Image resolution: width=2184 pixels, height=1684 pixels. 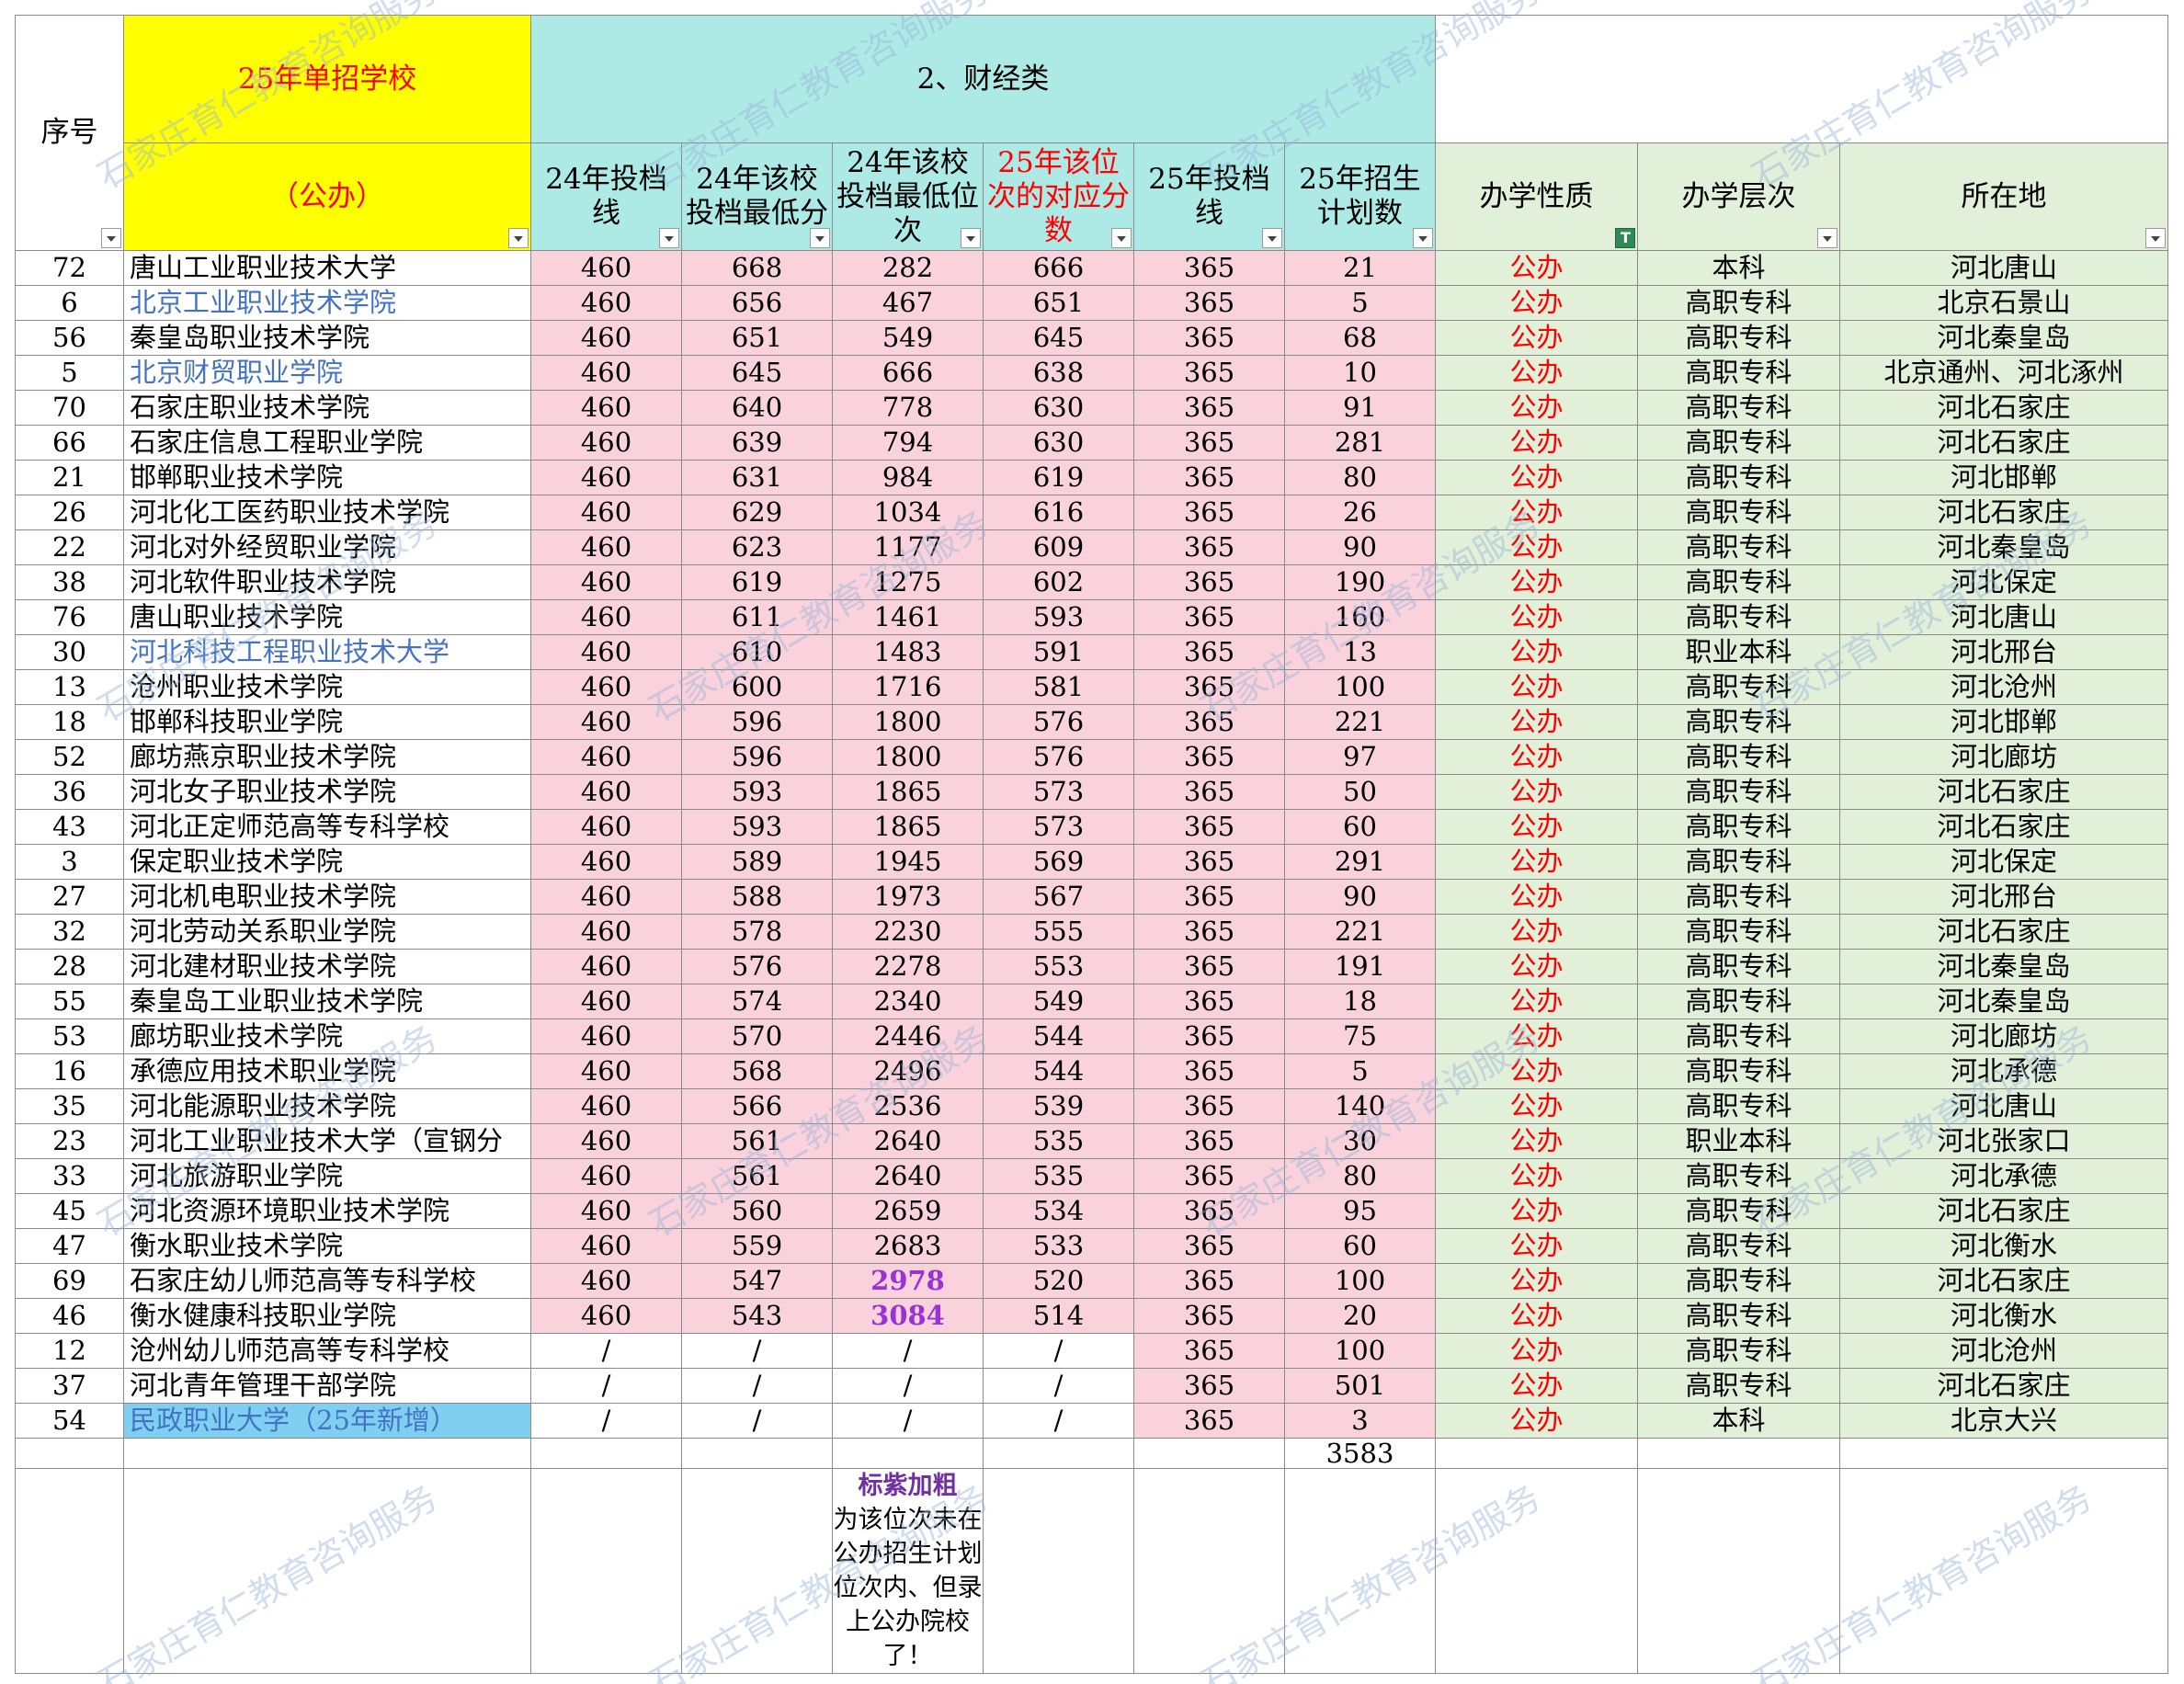 I want to click on score25-cell: 567, so click(x=1058, y=897).